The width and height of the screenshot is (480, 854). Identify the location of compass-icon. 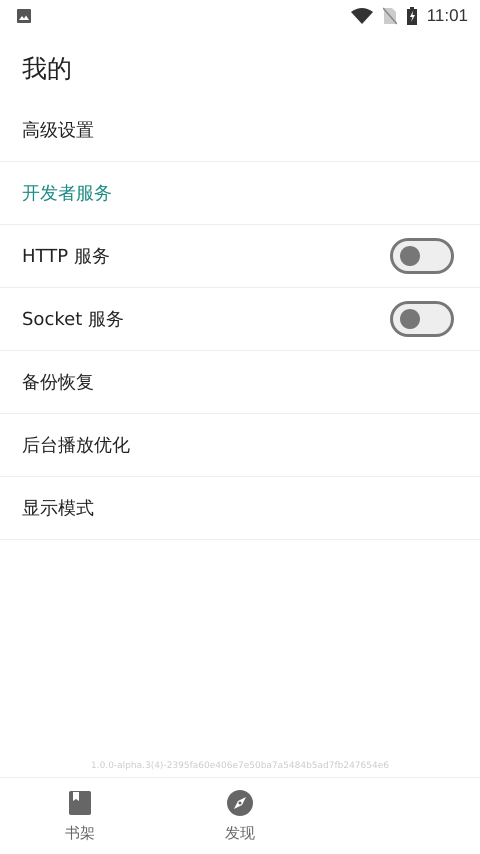
(240, 803).